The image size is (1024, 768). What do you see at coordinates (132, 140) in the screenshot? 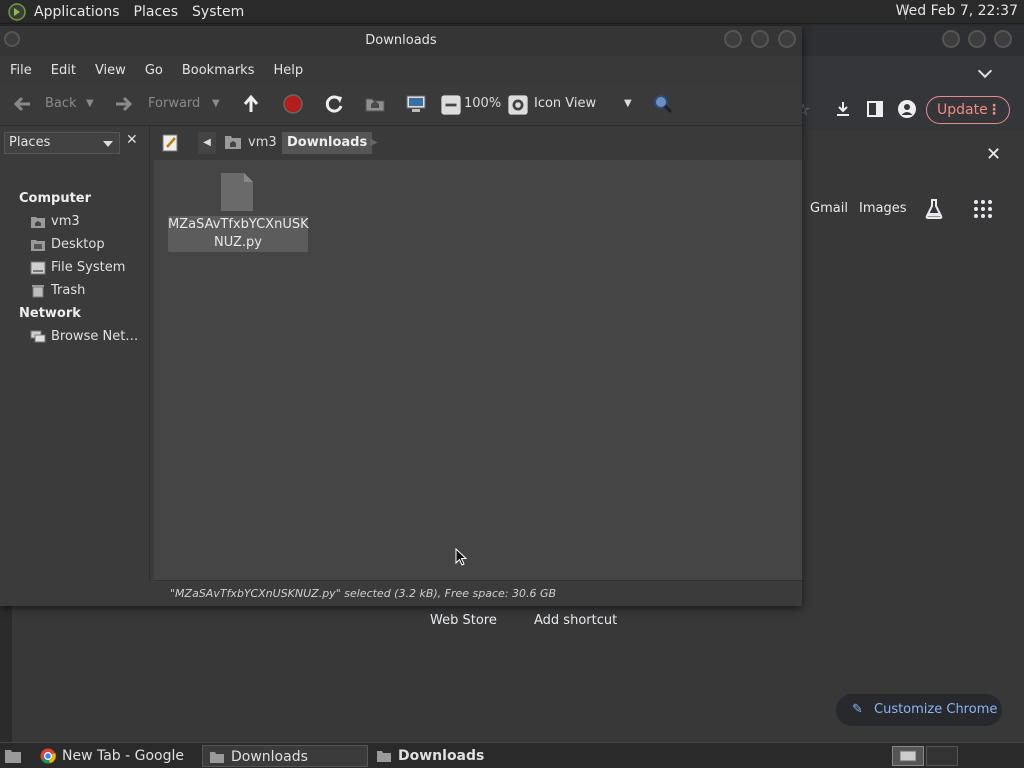
I see `sidebar-close-icon: ✕` at bounding box center [132, 140].